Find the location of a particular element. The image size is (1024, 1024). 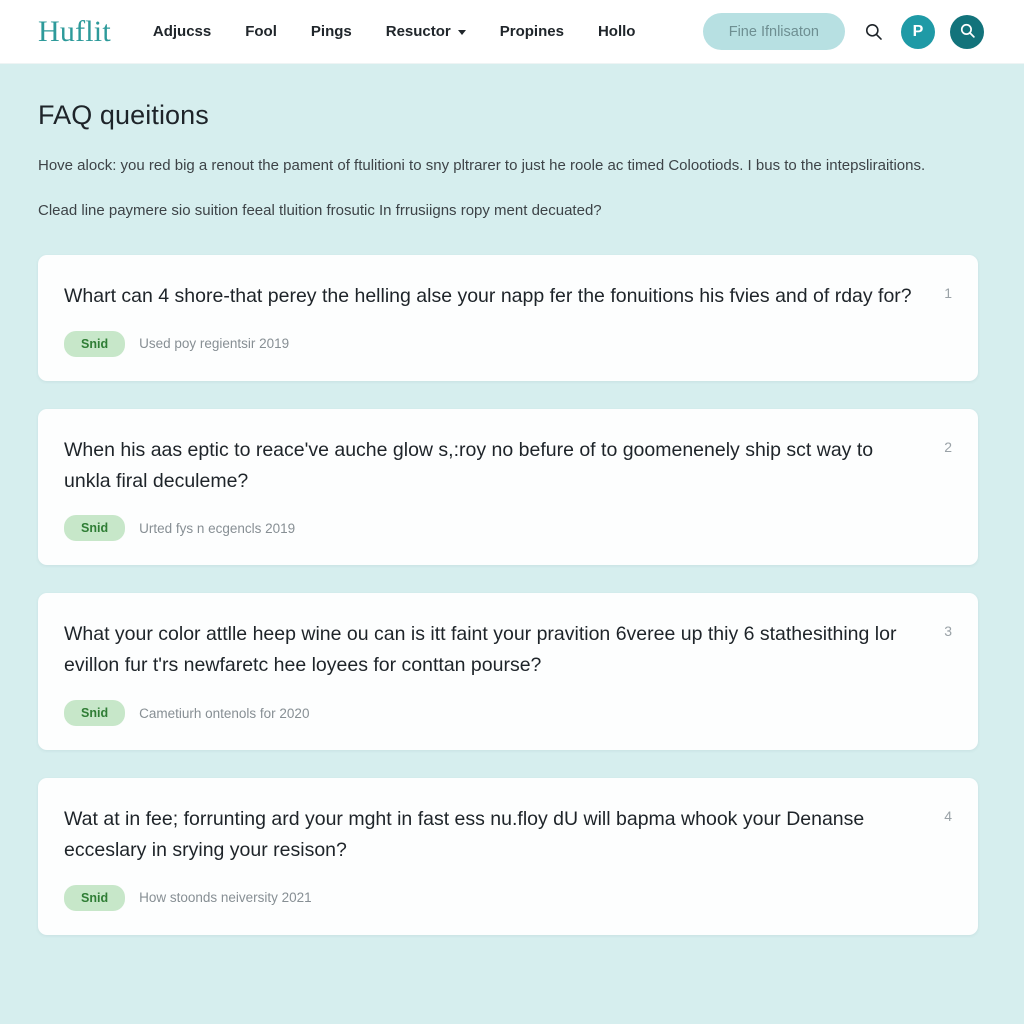

nav-item-label: Hollo is located at coordinates (616, 31).